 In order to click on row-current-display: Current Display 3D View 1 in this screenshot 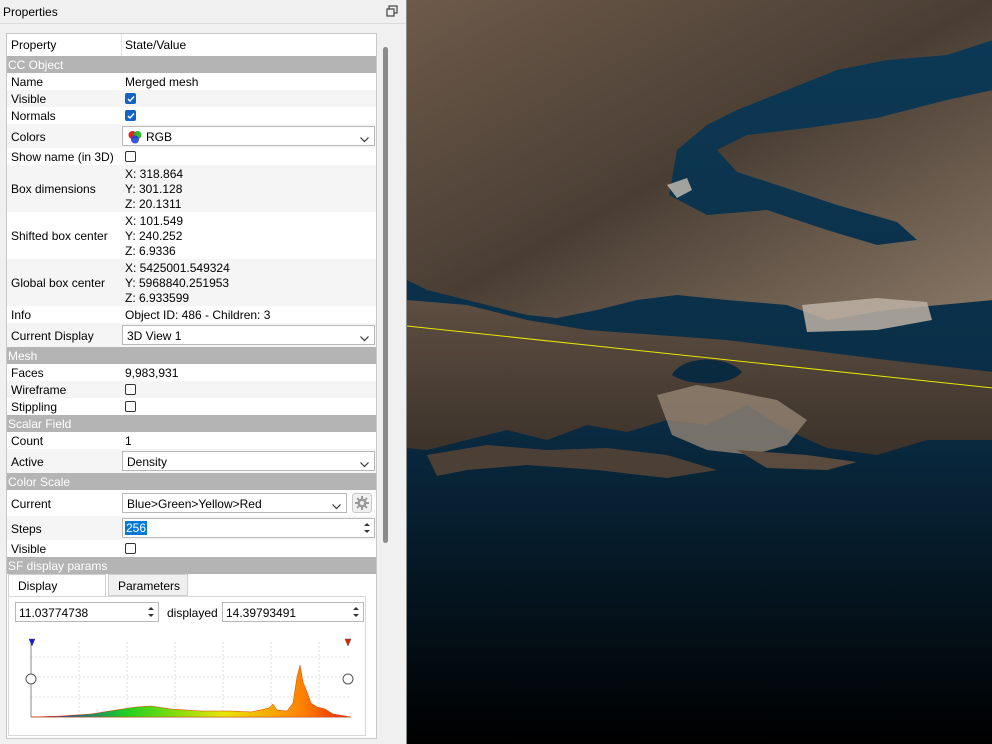, I will do `click(191, 335)`.